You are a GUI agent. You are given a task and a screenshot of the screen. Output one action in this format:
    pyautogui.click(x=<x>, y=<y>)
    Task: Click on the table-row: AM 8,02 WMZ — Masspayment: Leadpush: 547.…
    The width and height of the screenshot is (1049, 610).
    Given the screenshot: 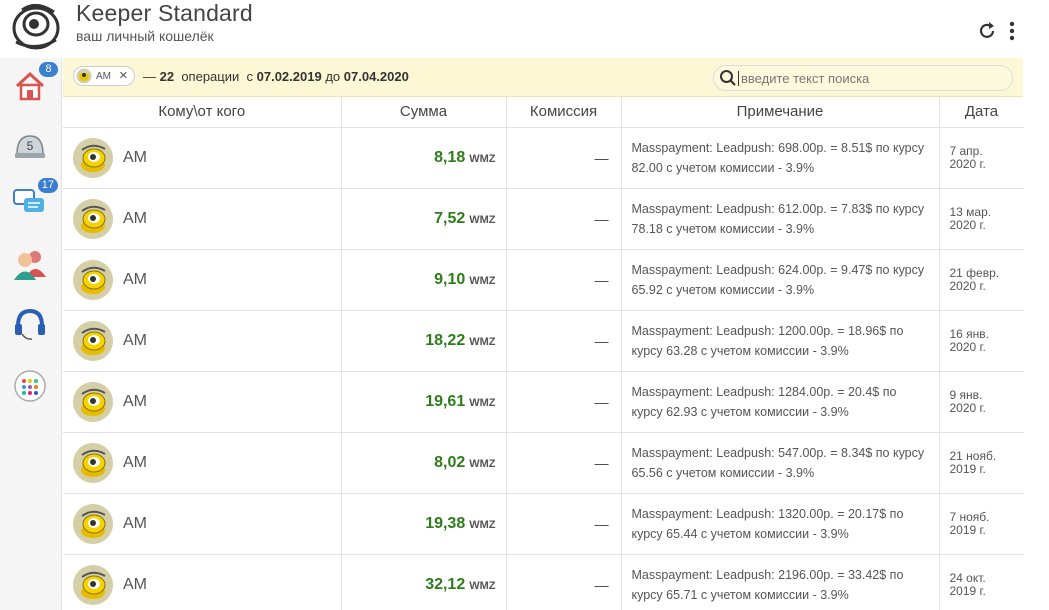 What is the action you would take?
    pyautogui.click(x=543, y=463)
    